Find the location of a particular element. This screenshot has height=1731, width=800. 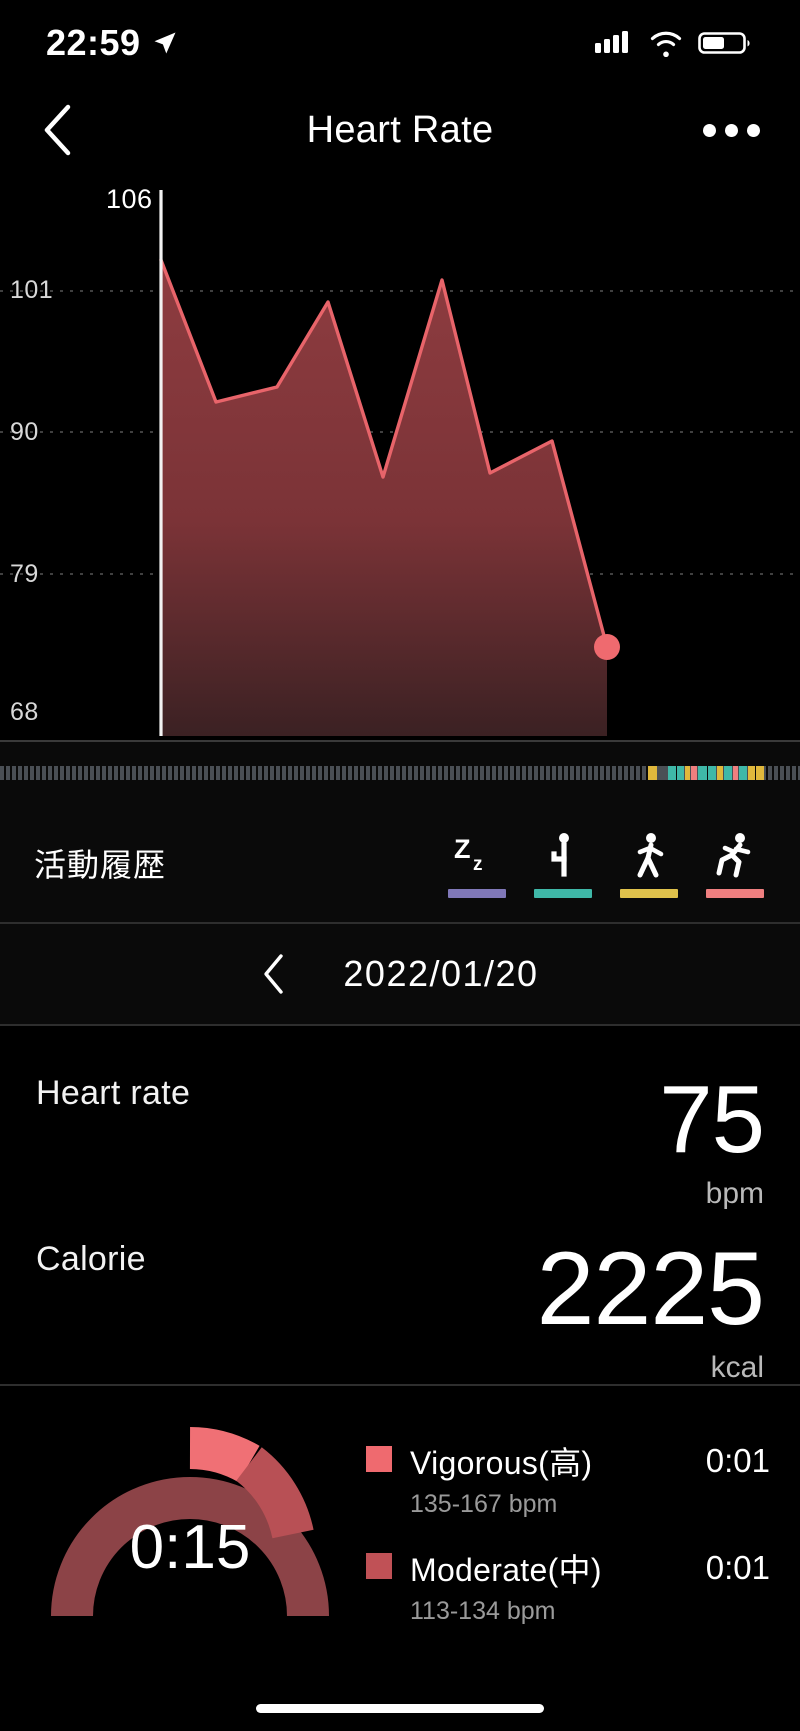

legend-text-vigorous: Vigorous(高) 135-167 bpm is located at coordinates (501, 1478).